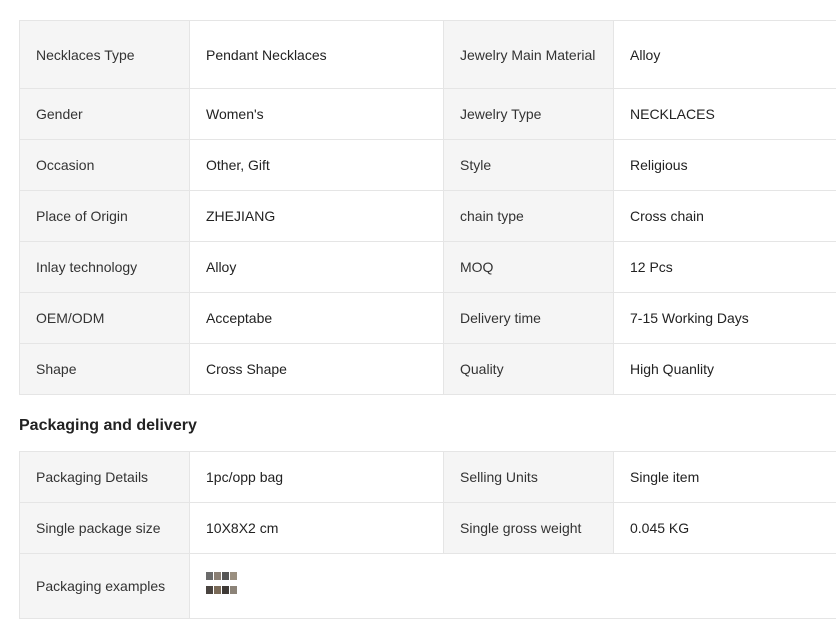 This screenshot has width=836, height=627. I want to click on attribute-value: ZHEJIANG, so click(316, 216).